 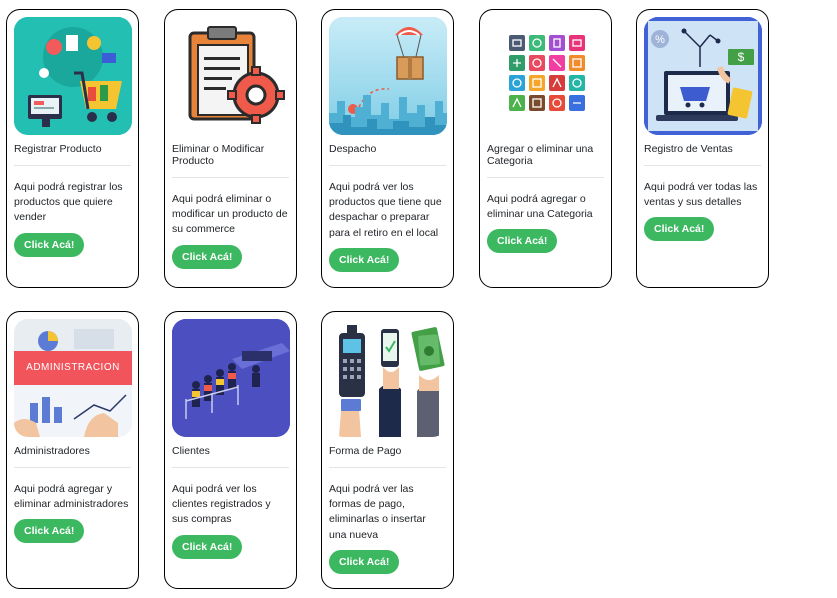 I want to click on card-title: Administradores, so click(x=52, y=451).